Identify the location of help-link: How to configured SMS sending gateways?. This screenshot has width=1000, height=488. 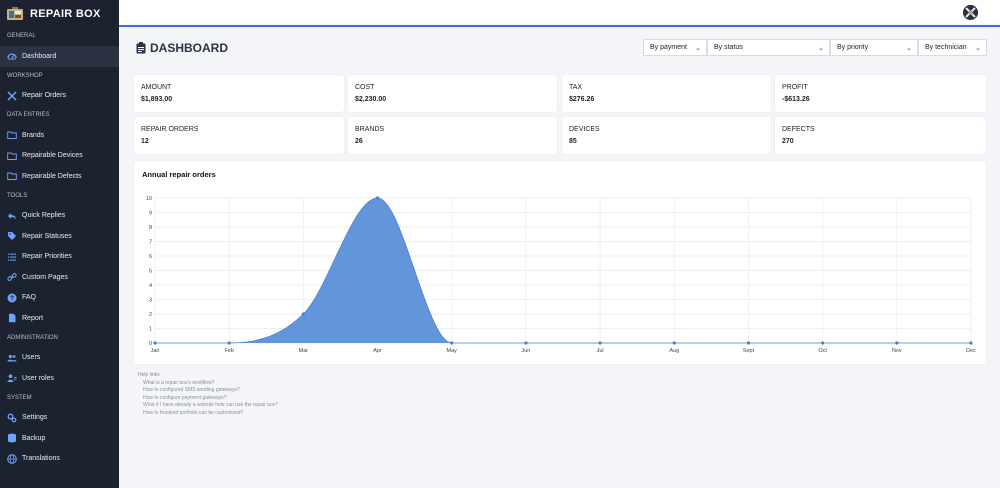
(210, 391).